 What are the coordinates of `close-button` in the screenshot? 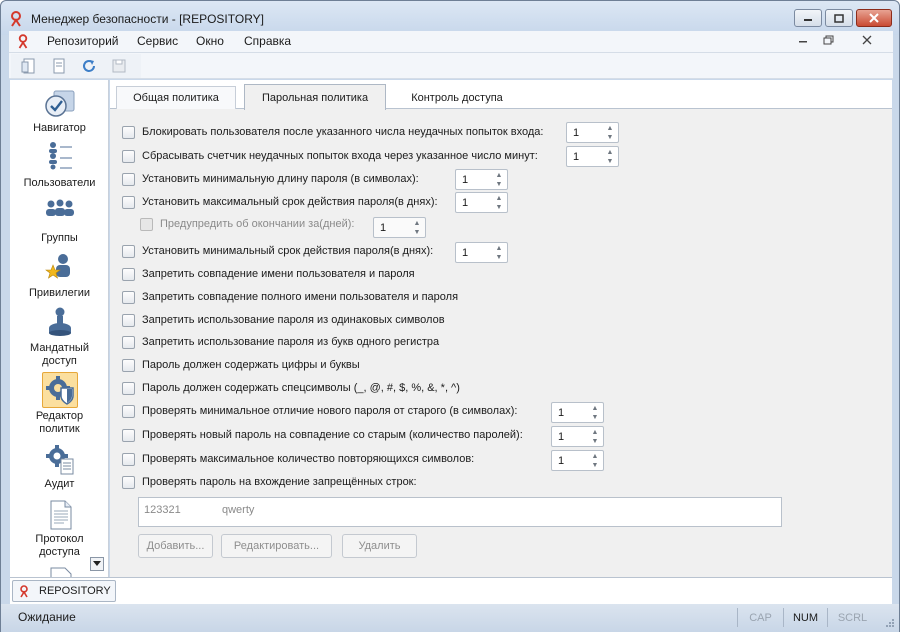 It's located at (874, 18).